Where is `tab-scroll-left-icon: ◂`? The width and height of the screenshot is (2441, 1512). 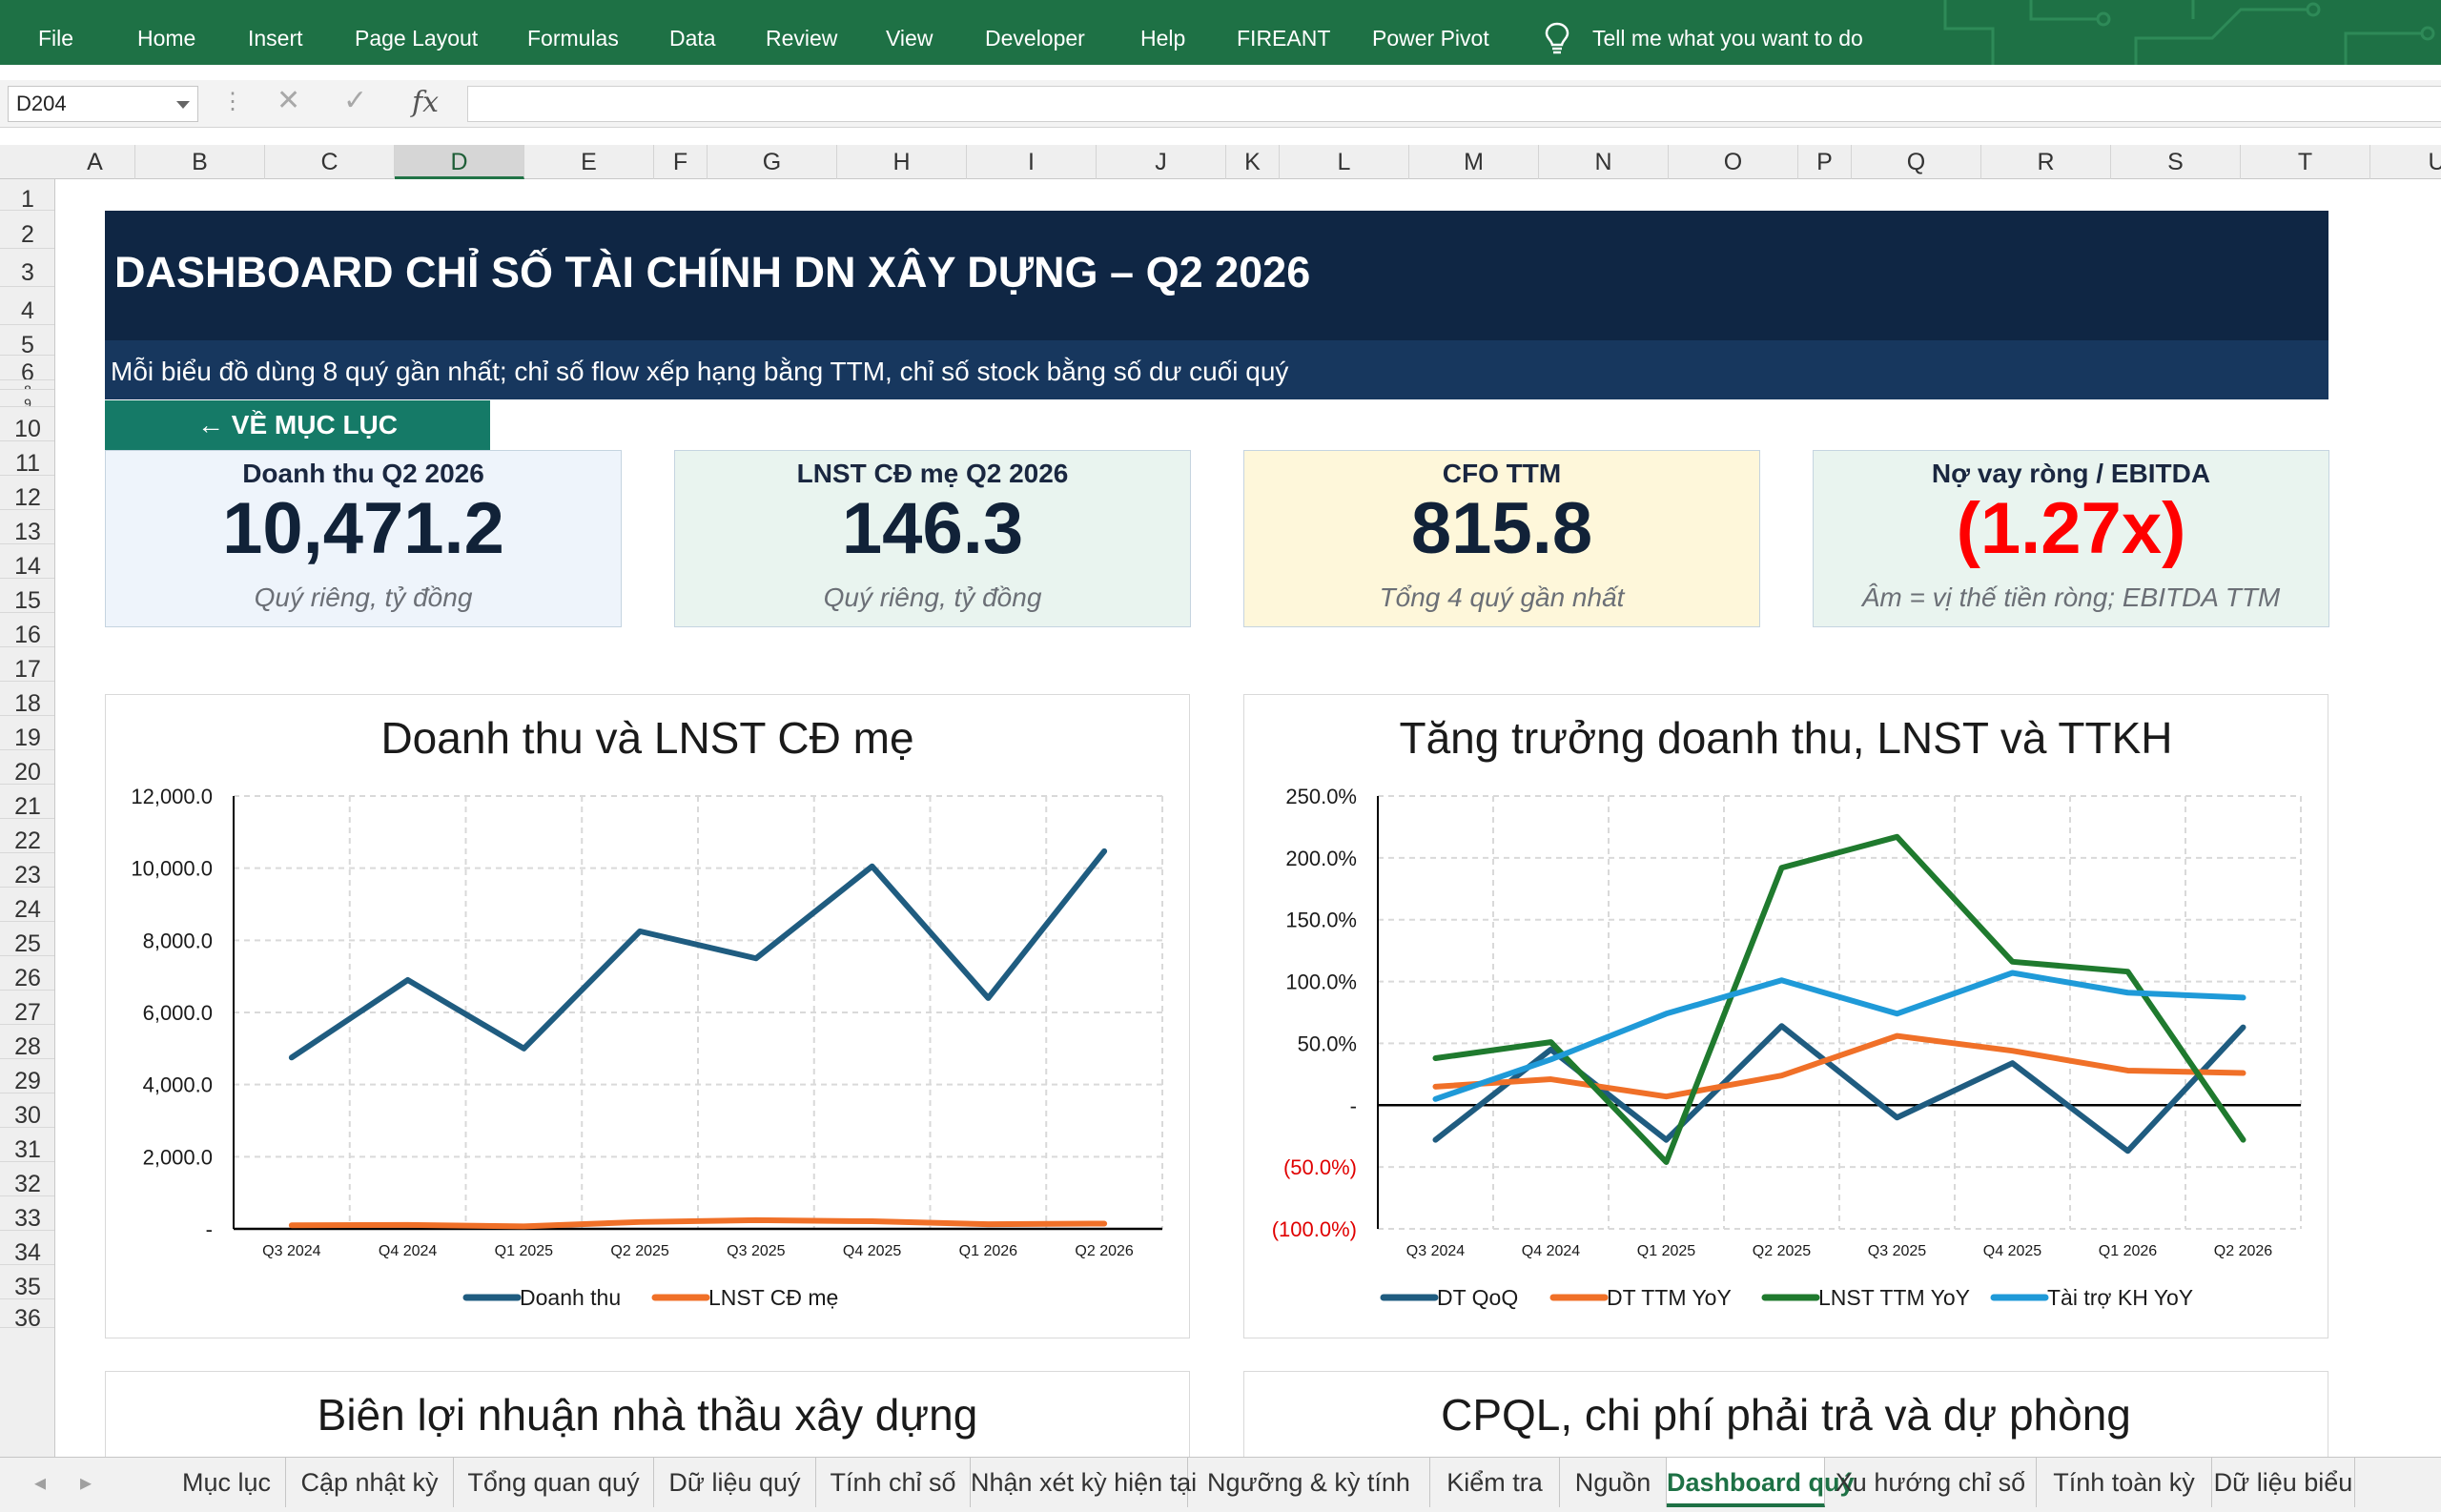
tab-scroll-left-icon: ◂ is located at coordinates (40, 1483).